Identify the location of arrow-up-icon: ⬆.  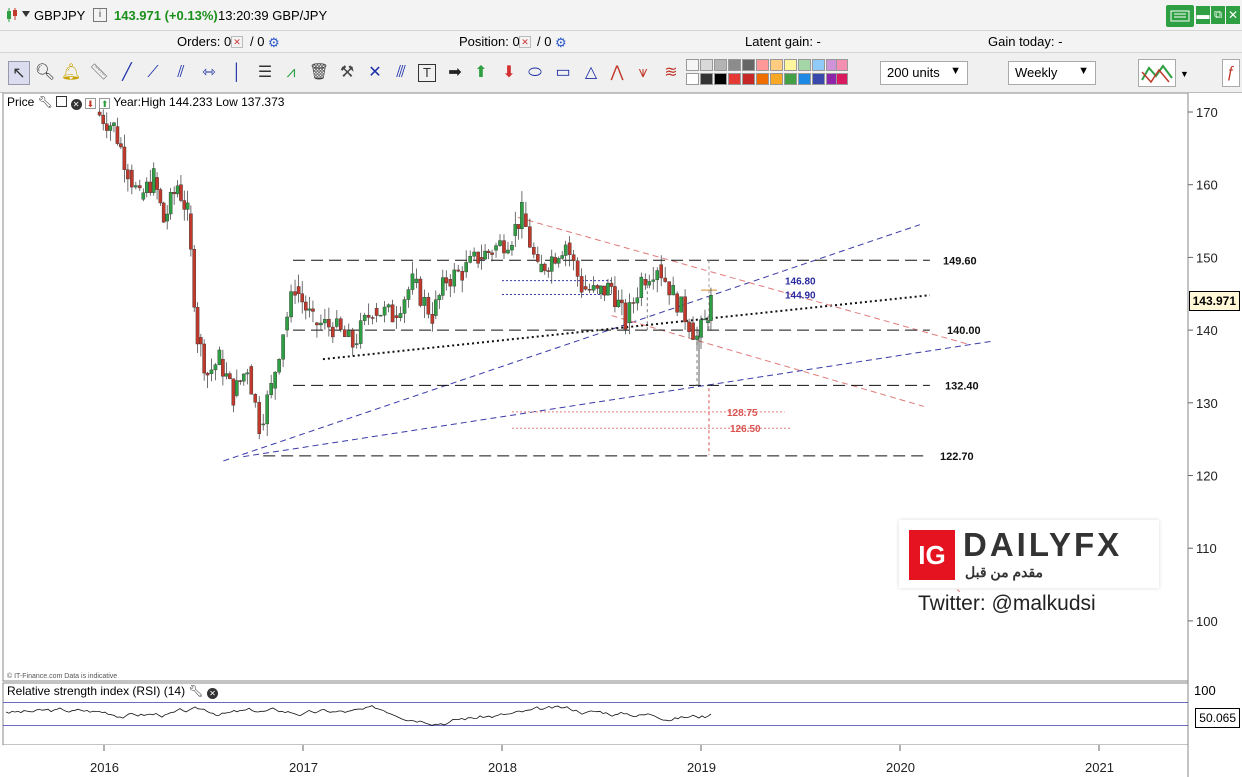
(481, 73).